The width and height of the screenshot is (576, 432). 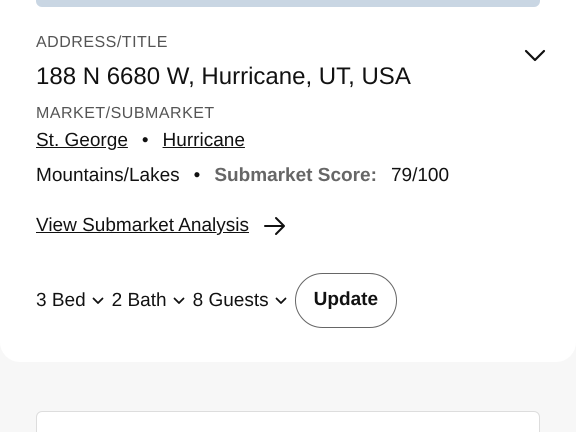 What do you see at coordinates (346, 300) in the screenshot?
I see `update-button: Update` at bounding box center [346, 300].